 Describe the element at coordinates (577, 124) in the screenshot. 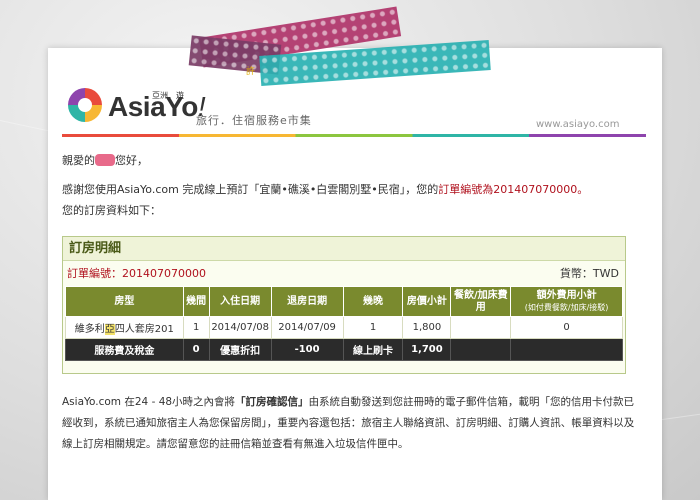

I see `site-url-link: www.asiayo.com` at that location.